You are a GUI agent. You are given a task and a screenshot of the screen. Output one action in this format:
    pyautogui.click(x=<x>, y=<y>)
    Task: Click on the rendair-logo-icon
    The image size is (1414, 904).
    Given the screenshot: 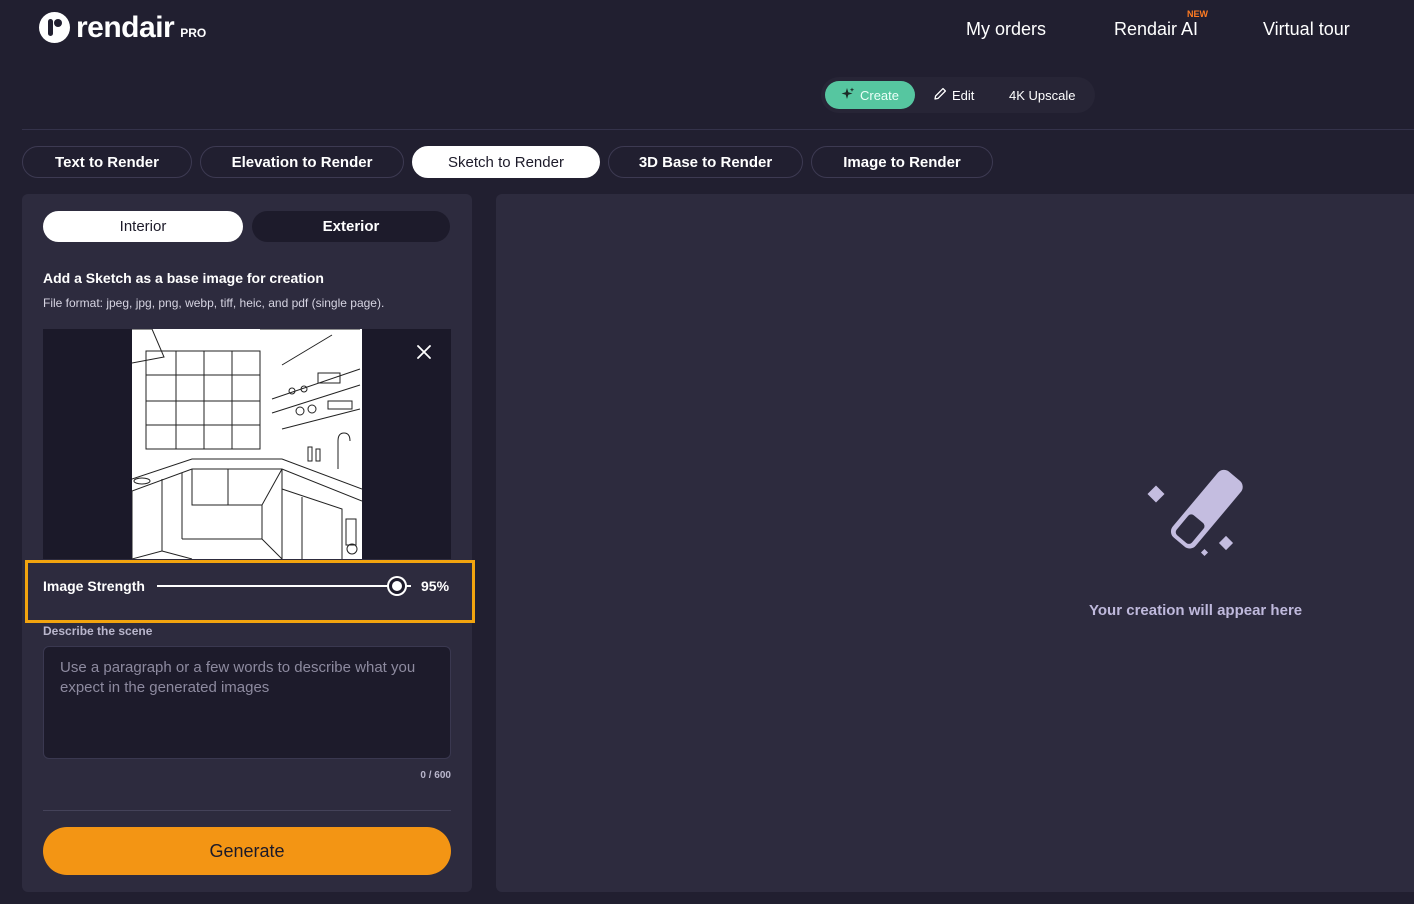 What is the action you would take?
    pyautogui.click(x=54, y=27)
    